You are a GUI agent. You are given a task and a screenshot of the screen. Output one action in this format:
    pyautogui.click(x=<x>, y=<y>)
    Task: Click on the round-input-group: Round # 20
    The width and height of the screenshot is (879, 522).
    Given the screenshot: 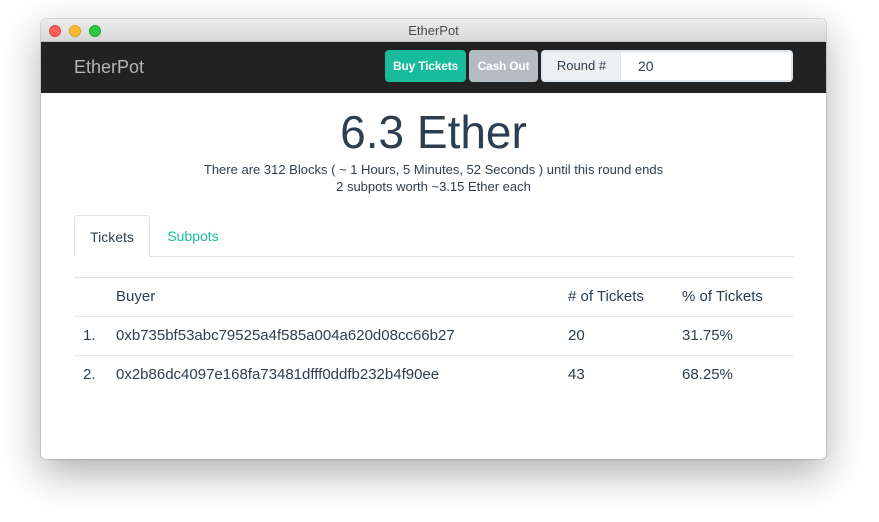 What is the action you would take?
    pyautogui.click(x=667, y=66)
    